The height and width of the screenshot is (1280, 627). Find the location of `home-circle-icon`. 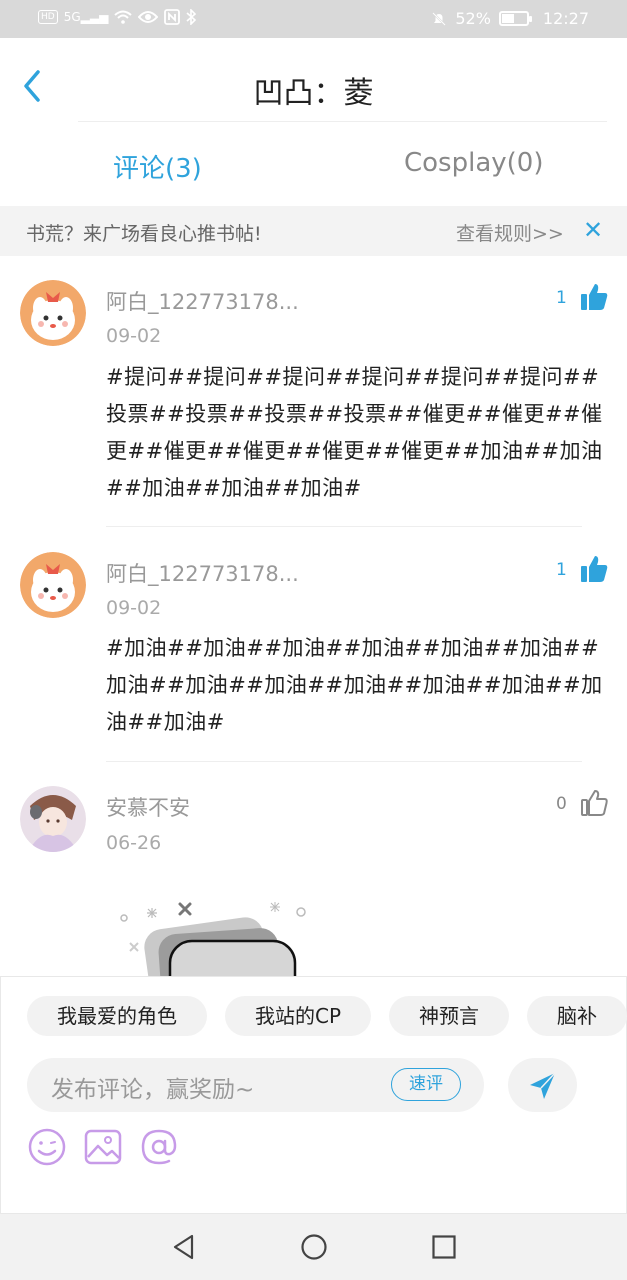

home-circle-icon is located at coordinates (314, 1247).